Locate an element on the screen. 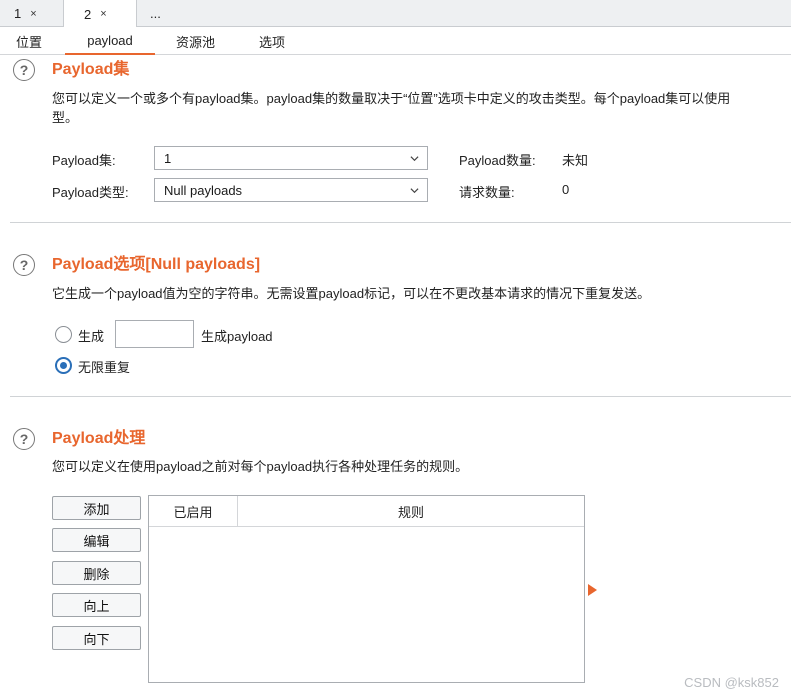 The width and height of the screenshot is (791, 696). generate-radio is located at coordinates (63, 334).